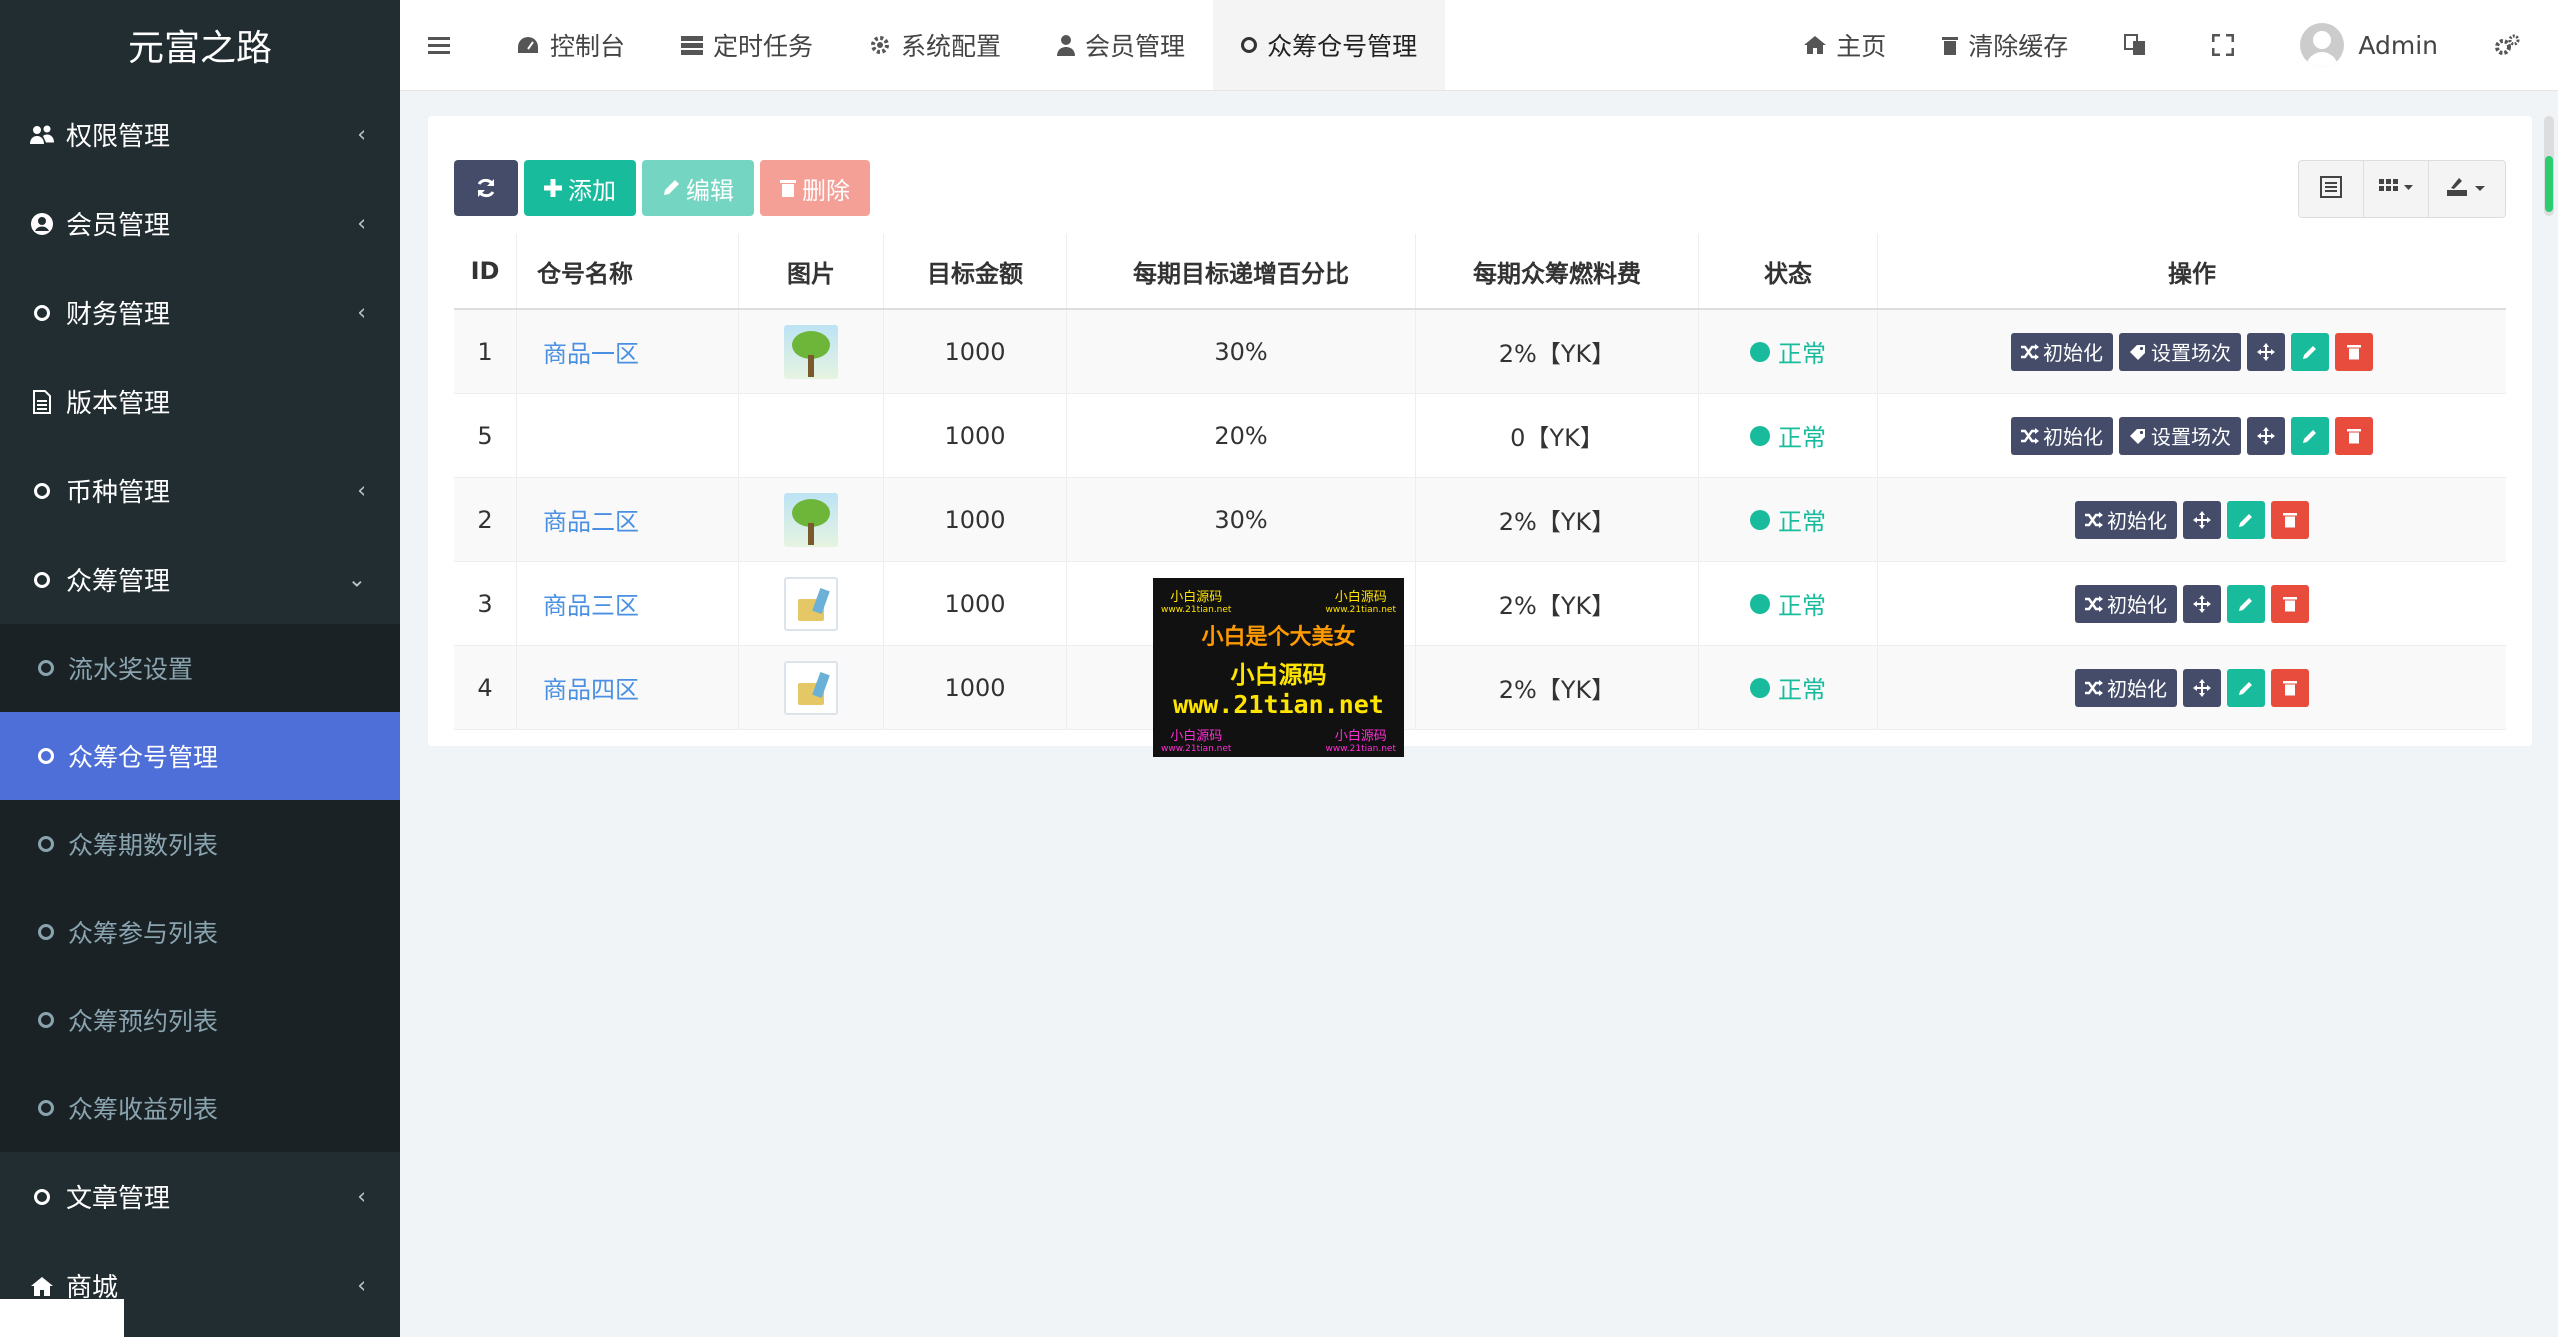 This screenshot has height=1337, width=2558. Describe the element at coordinates (591, 606) in the screenshot. I see `name-link: 商品三区` at that location.